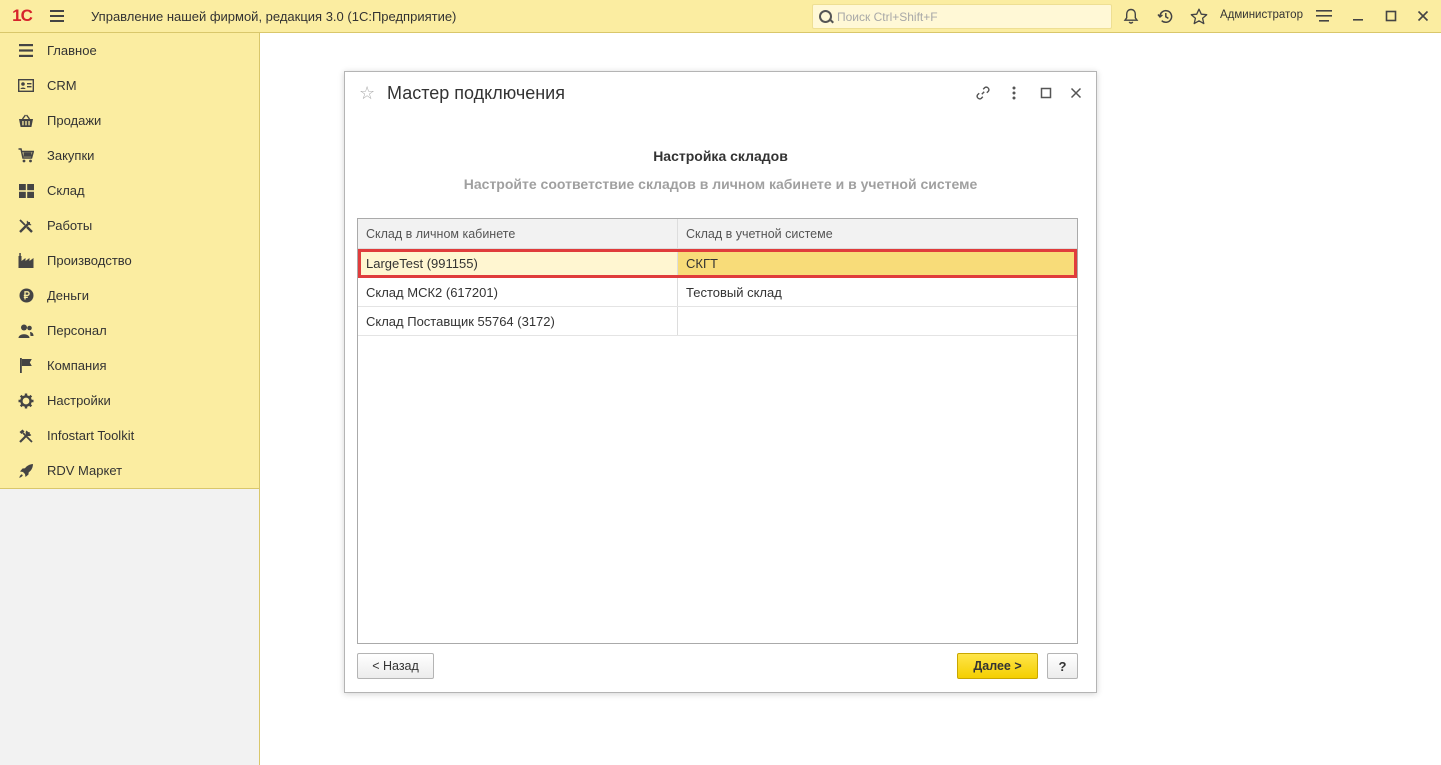 This screenshot has height=765, width=1441. What do you see at coordinates (26, 331) in the screenshot?
I see `people-icon` at bounding box center [26, 331].